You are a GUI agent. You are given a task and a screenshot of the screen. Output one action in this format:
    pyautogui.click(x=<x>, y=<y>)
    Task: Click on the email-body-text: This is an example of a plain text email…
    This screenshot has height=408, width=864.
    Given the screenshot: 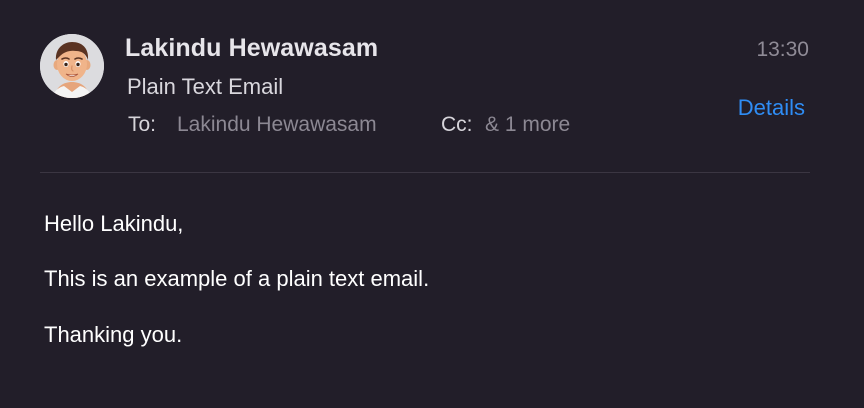 What is the action you would take?
    pyautogui.click(x=237, y=278)
    